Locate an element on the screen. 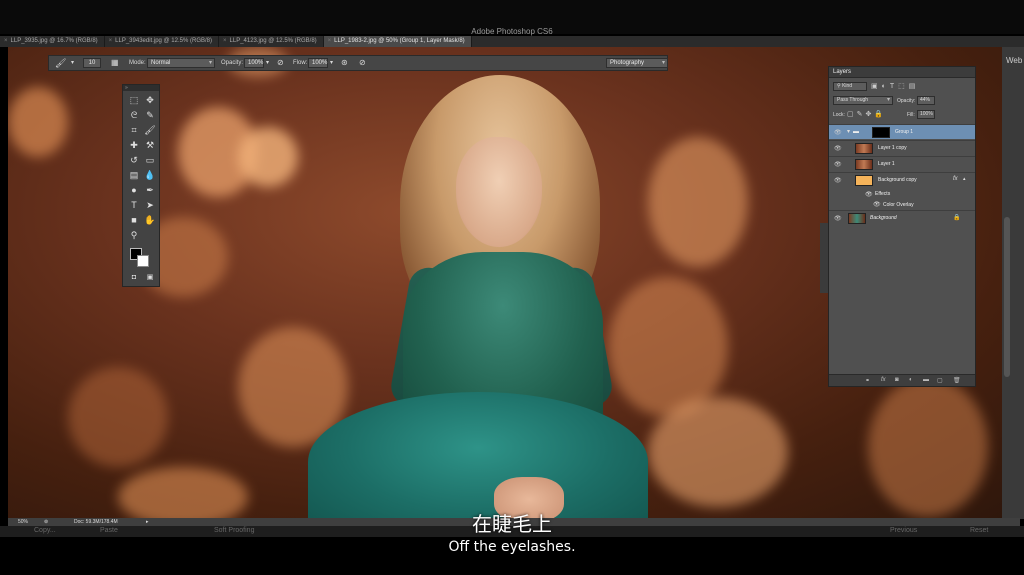 This screenshot has height=575, width=1024. dock-strip is located at coordinates (824, 258).